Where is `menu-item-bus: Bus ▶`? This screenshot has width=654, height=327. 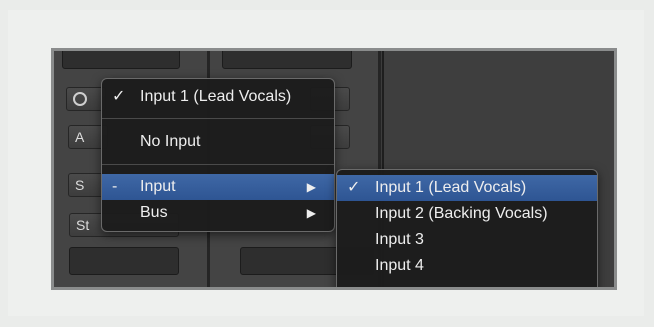 menu-item-bus: Bus ▶ is located at coordinates (218, 213).